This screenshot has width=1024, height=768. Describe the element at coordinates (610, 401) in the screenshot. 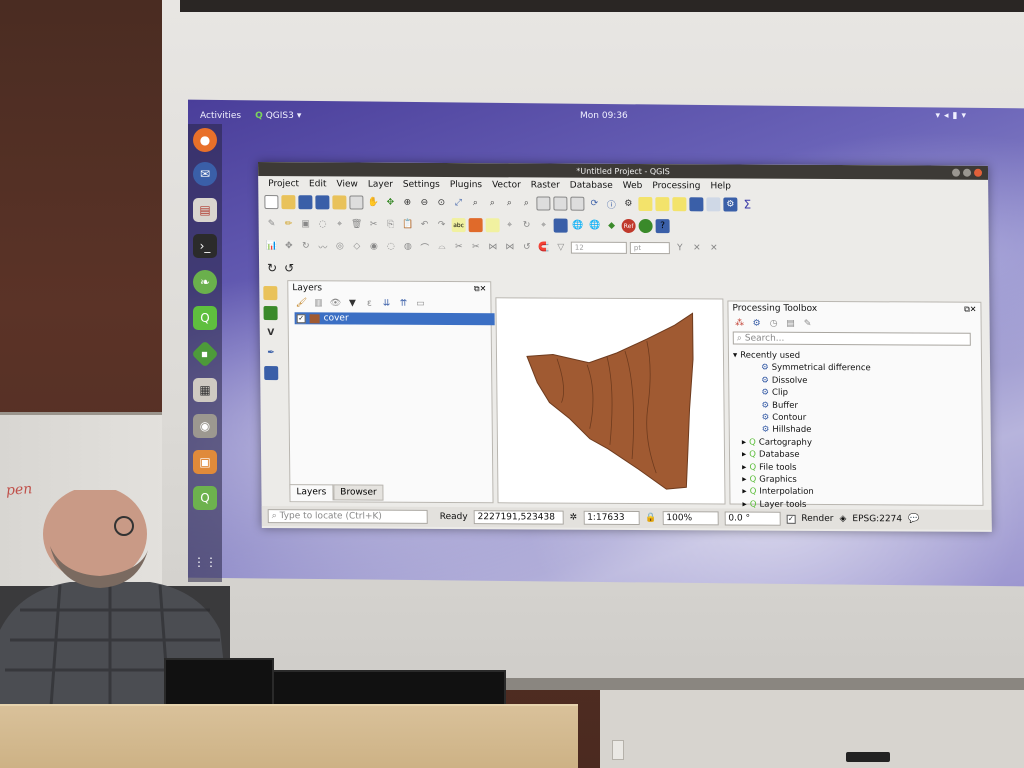

I see `map-canvas` at that location.